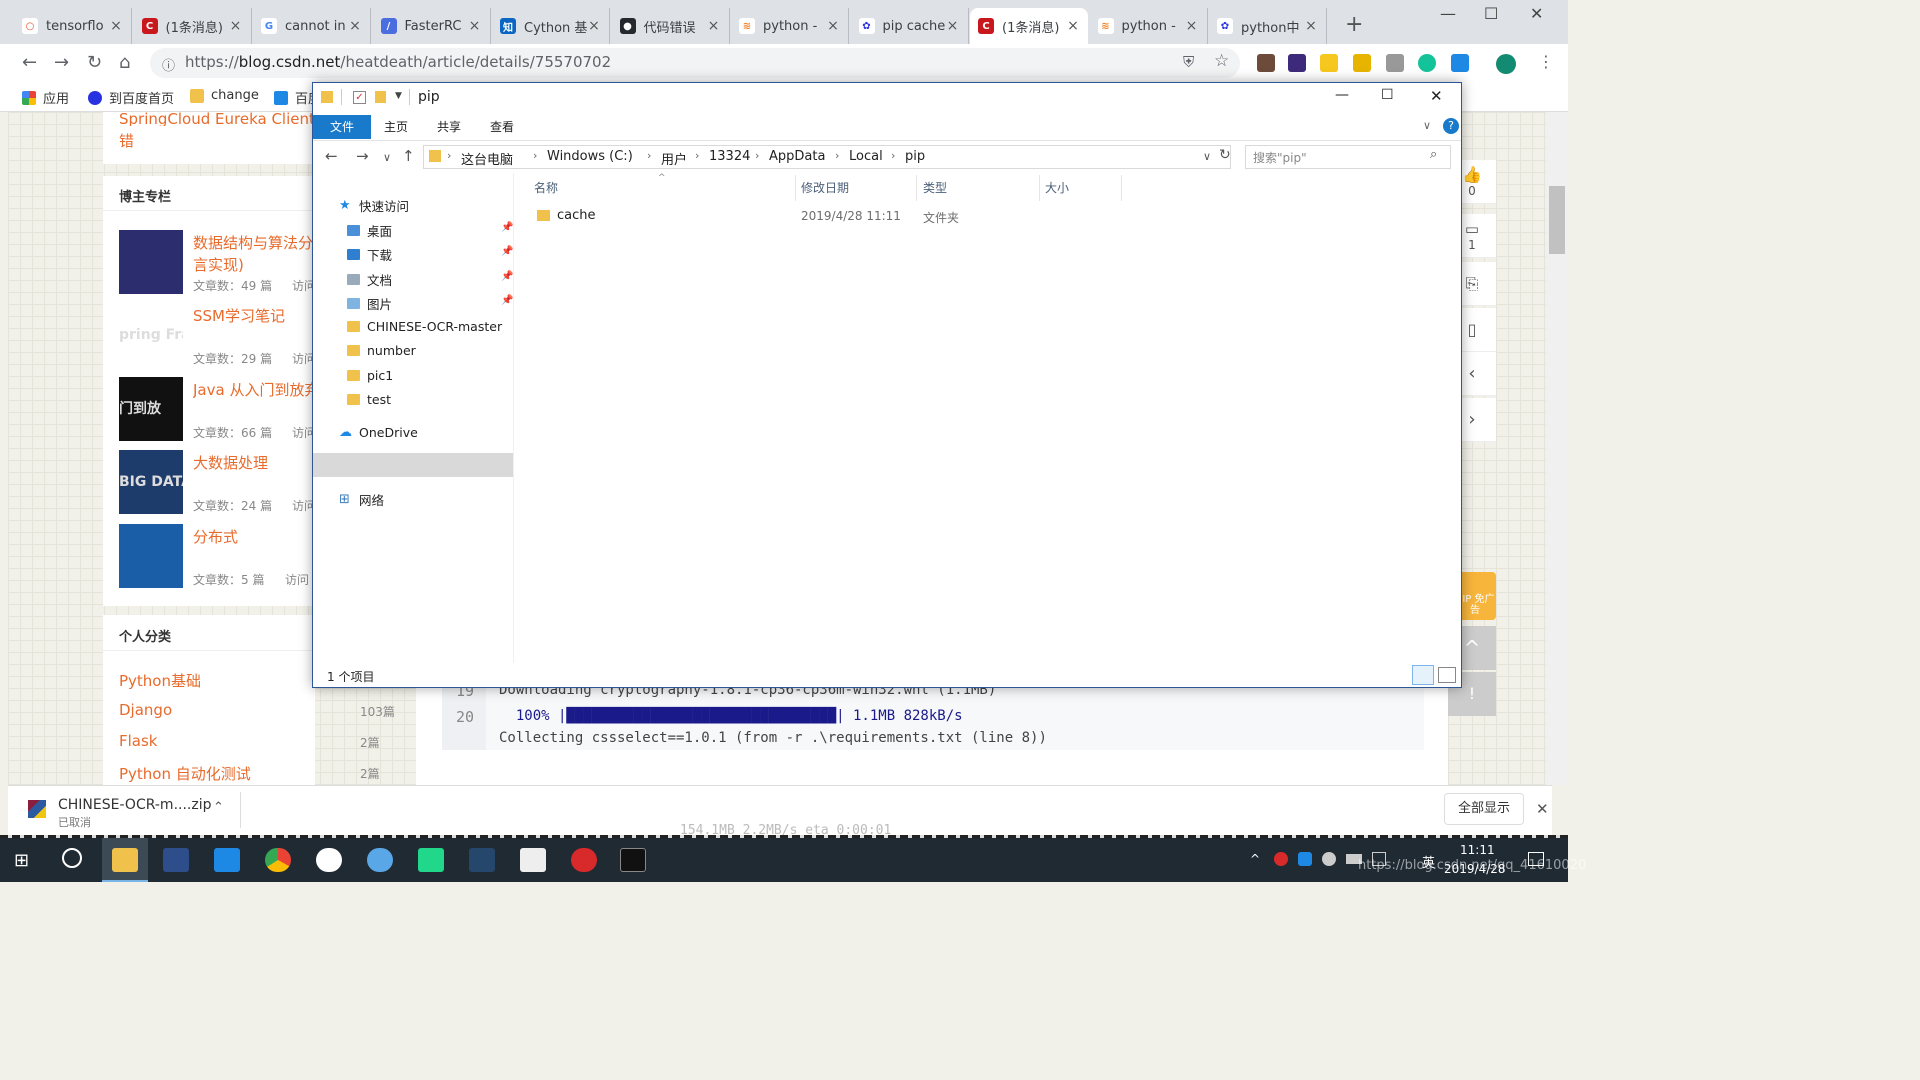  I want to click on column-header-modified: 修改日期, so click(825, 187).